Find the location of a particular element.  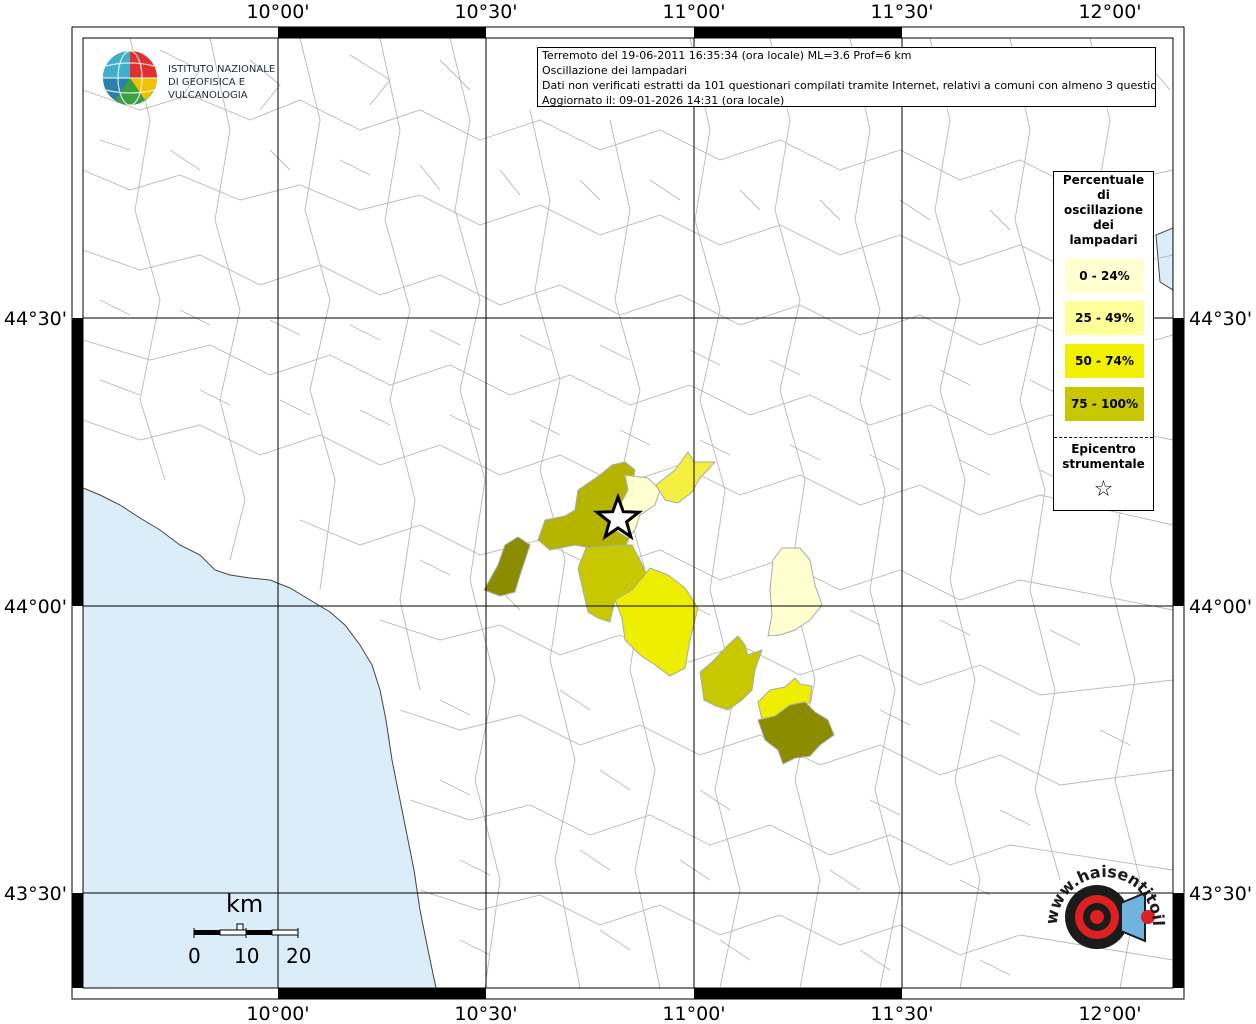

lon-label-bottom: 11°00' is located at coordinates (693, 1013).